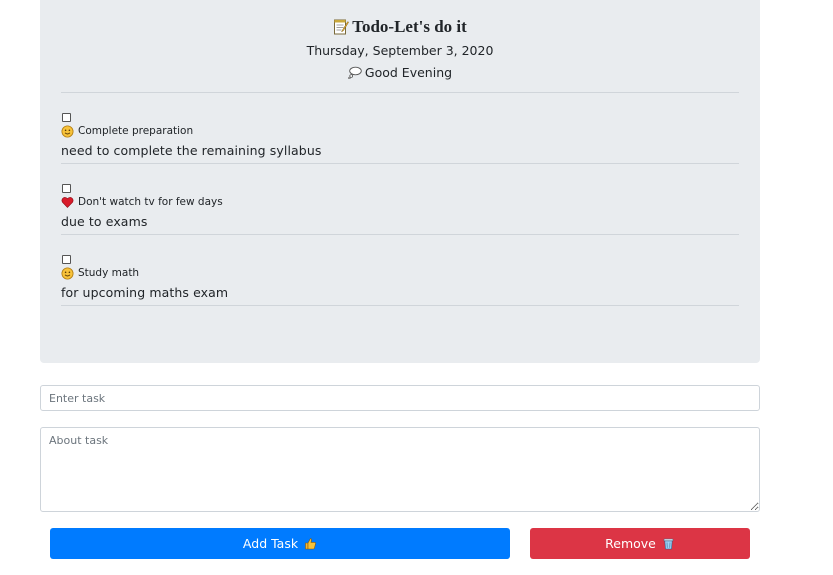 This screenshot has height=575, width=833. I want to click on task-title: Don't watch tv for few days, so click(150, 202).